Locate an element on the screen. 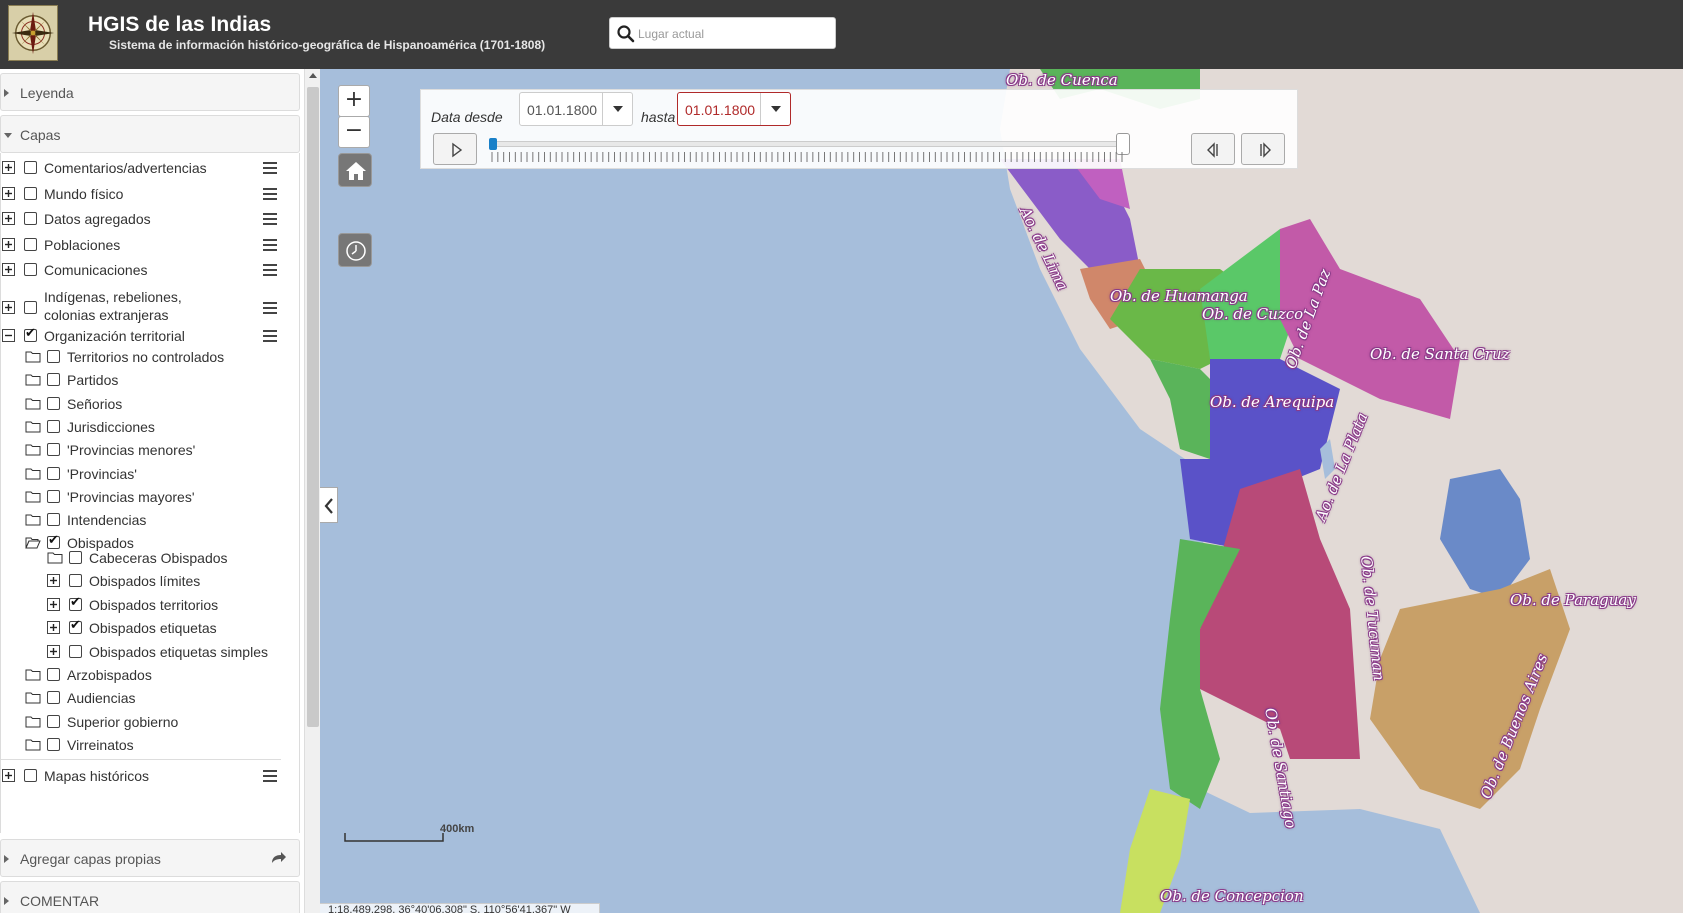 The height and width of the screenshot is (913, 1683). folder-icon is located at coordinates (33, 450).